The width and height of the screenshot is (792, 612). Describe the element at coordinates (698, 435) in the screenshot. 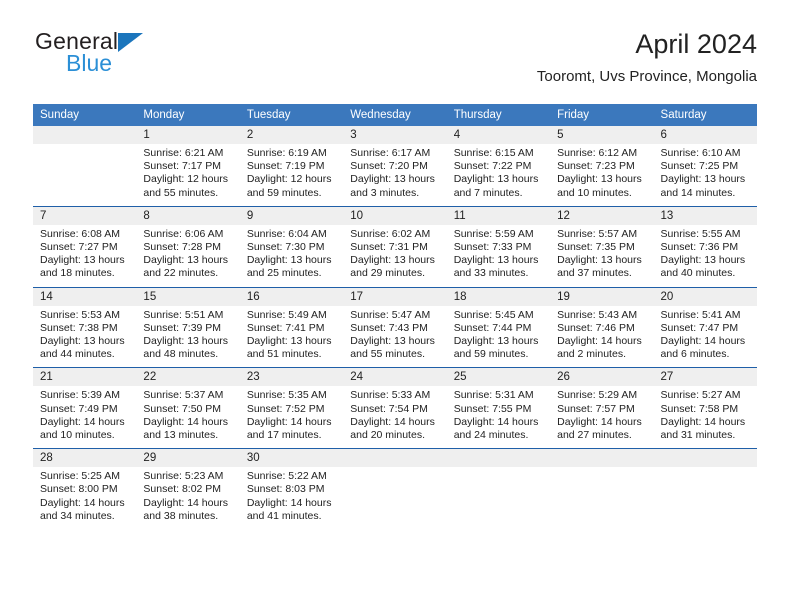

I see `day-detail-line: and 31 minutes.` at that location.